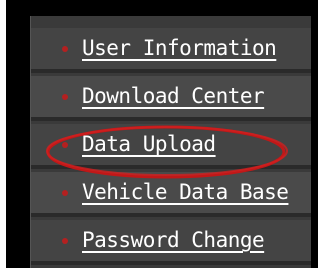  What do you see at coordinates (173, 96) in the screenshot?
I see `menu-item-label: Download Center` at bounding box center [173, 96].